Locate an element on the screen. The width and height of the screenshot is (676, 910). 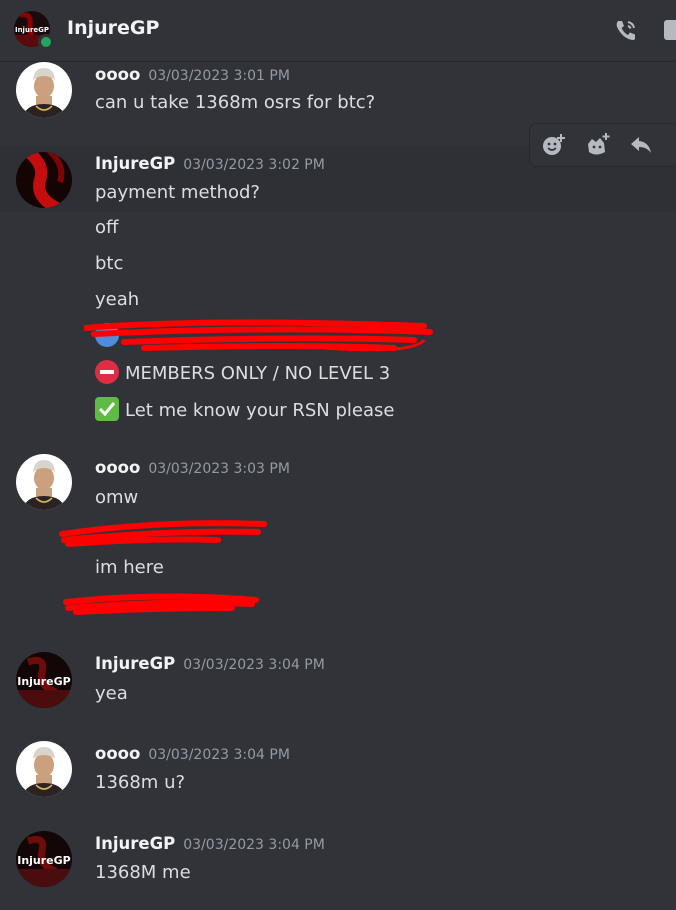
message-actions-toolbar is located at coordinates (602, 145).